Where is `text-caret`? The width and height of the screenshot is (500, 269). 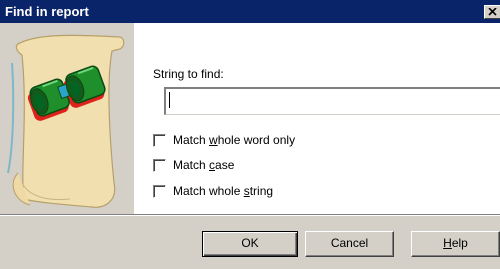
text-caret is located at coordinates (169, 100).